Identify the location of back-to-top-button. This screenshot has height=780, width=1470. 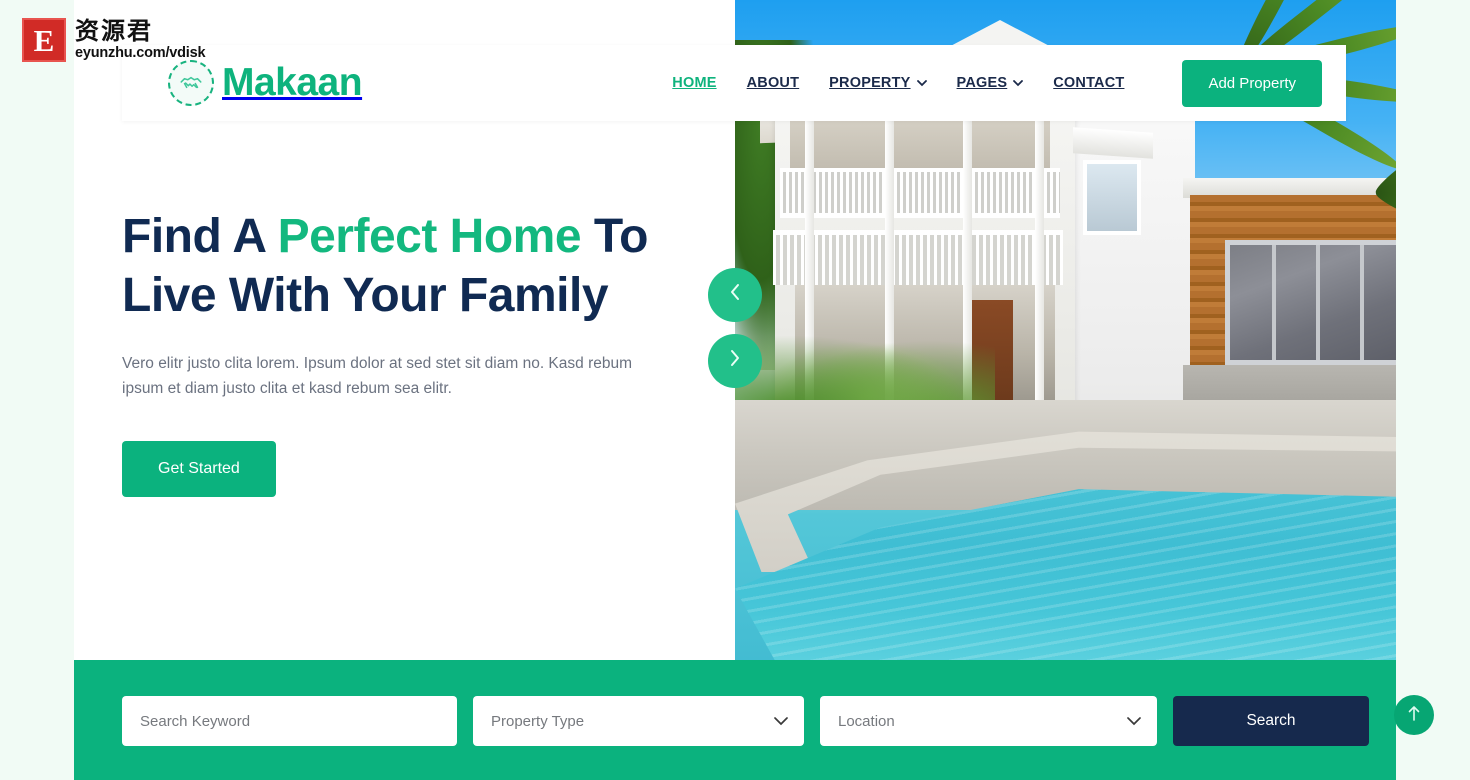
(1414, 715).